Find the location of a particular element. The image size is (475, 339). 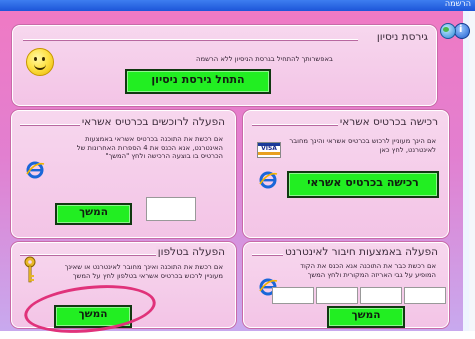

trial-text: באפשרותך להתחיל בגרסת הניסיון ללא הרשמה is located at coordinates (264, 59).